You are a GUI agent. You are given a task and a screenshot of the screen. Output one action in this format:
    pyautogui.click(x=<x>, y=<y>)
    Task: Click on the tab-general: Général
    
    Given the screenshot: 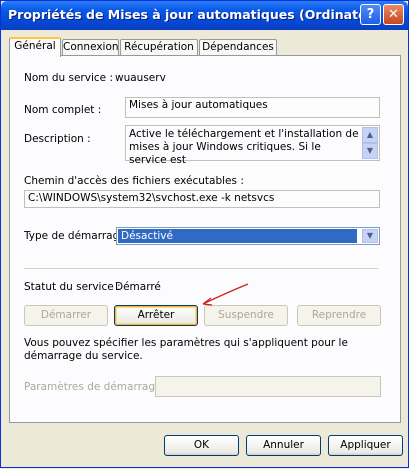 What is the action you would take?
    pyautogui.click(x=35, y=47)
    